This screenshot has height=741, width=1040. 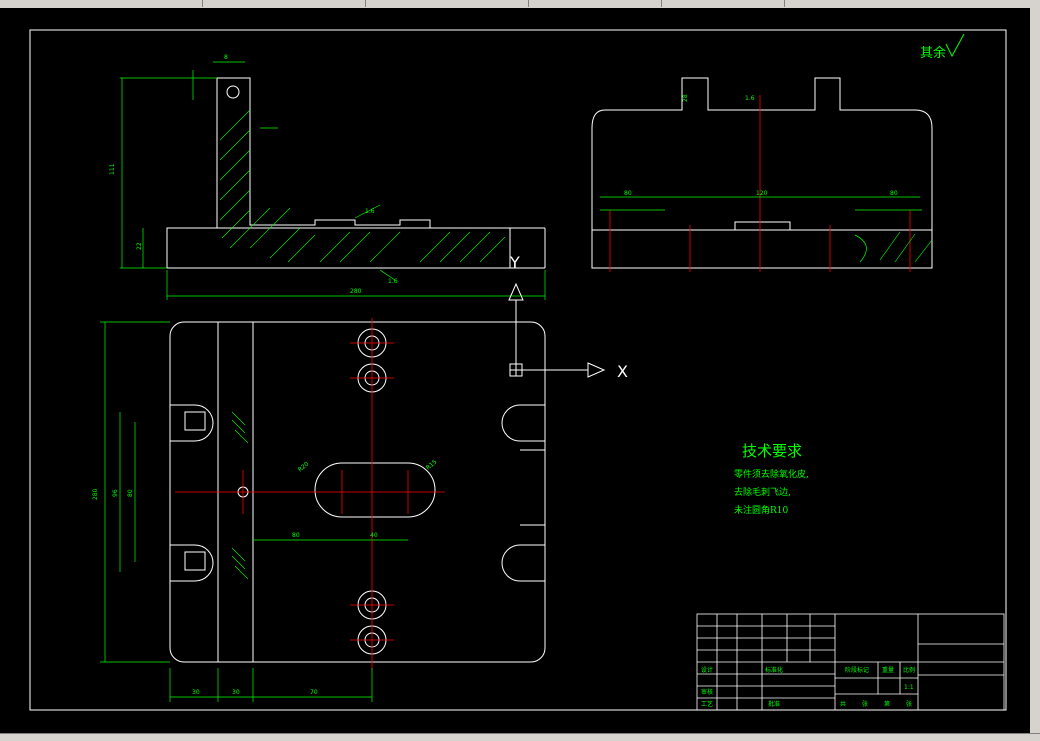 What do you see at coordinates (432, 464) in the screenshot?
I see `dim-plan-r2: R15` at bounding box center [432, 464].